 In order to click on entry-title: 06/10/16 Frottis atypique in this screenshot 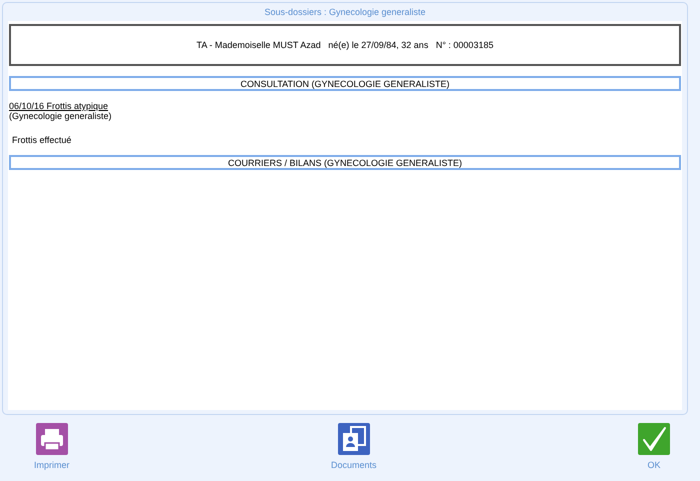, I will do `click(58, 106)`.